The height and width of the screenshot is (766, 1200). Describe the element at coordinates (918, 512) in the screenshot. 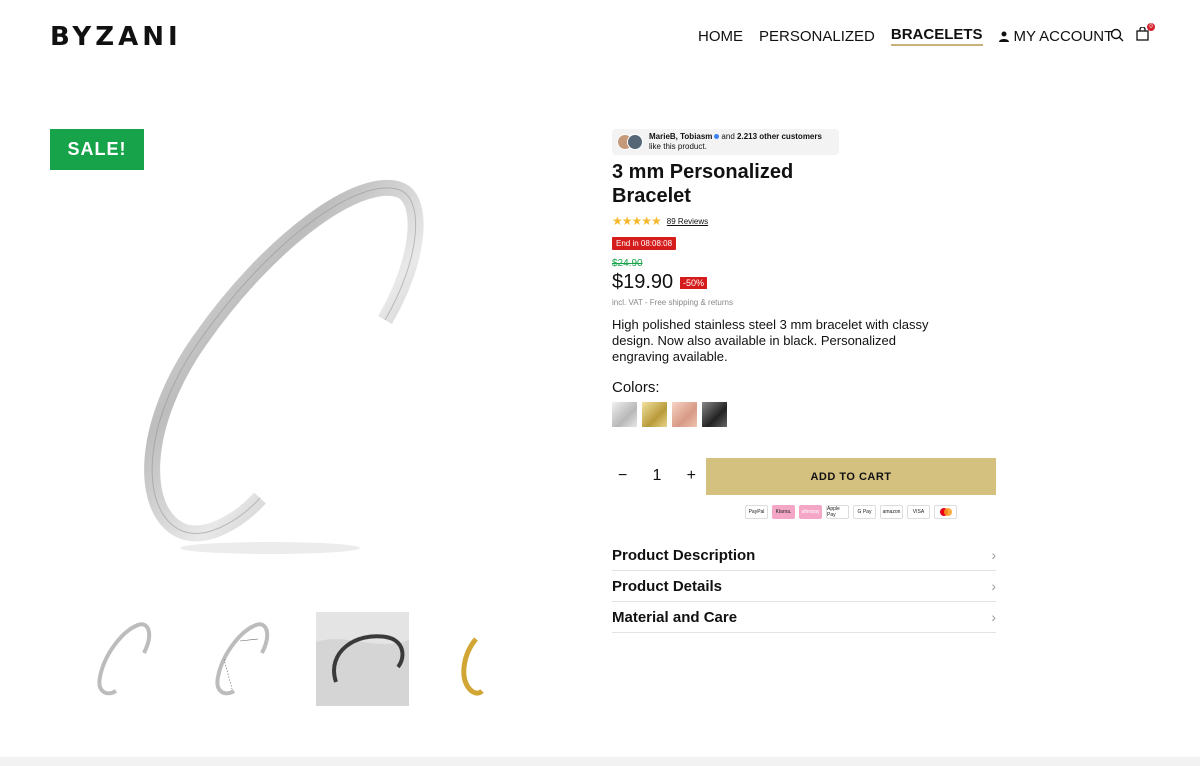

I see `visa-icon: VISA` at that location.